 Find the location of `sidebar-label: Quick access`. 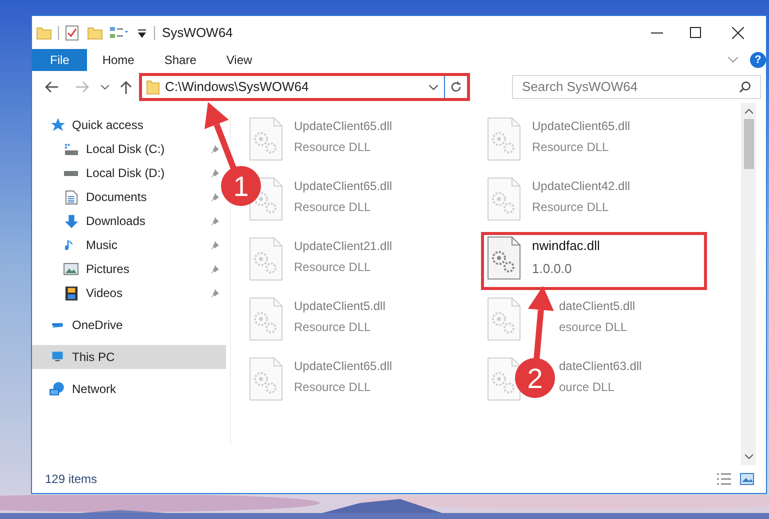

sidebar-label: Quick access is located at coordinates (108, 125).